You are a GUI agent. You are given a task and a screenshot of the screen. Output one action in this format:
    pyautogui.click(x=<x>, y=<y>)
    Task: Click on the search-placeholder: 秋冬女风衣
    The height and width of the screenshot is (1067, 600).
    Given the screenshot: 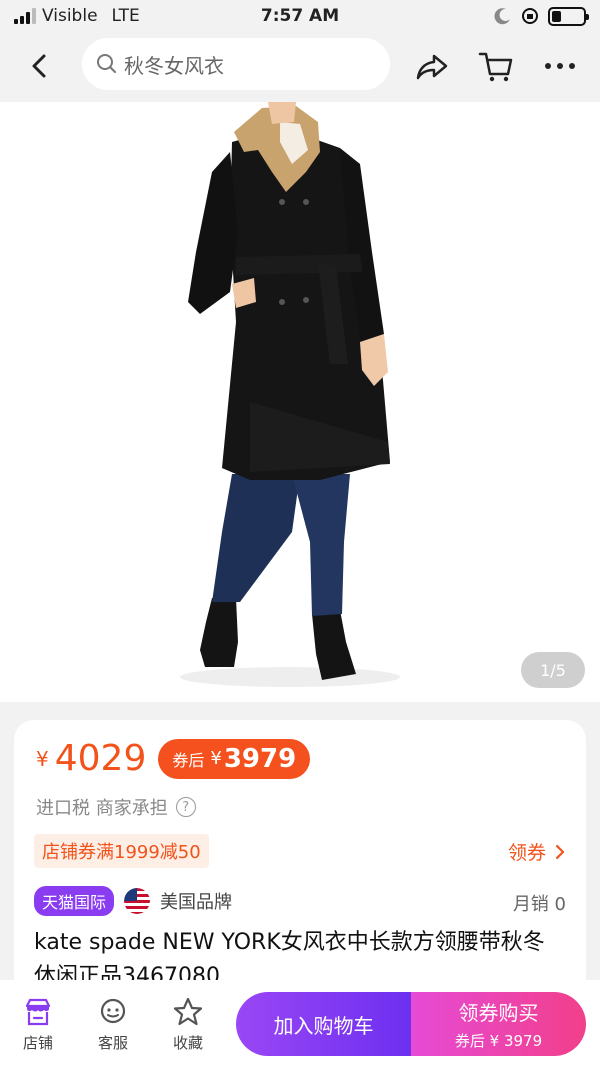 What is the action you would take?
    pyautogui.click(x=174, y=65)
    